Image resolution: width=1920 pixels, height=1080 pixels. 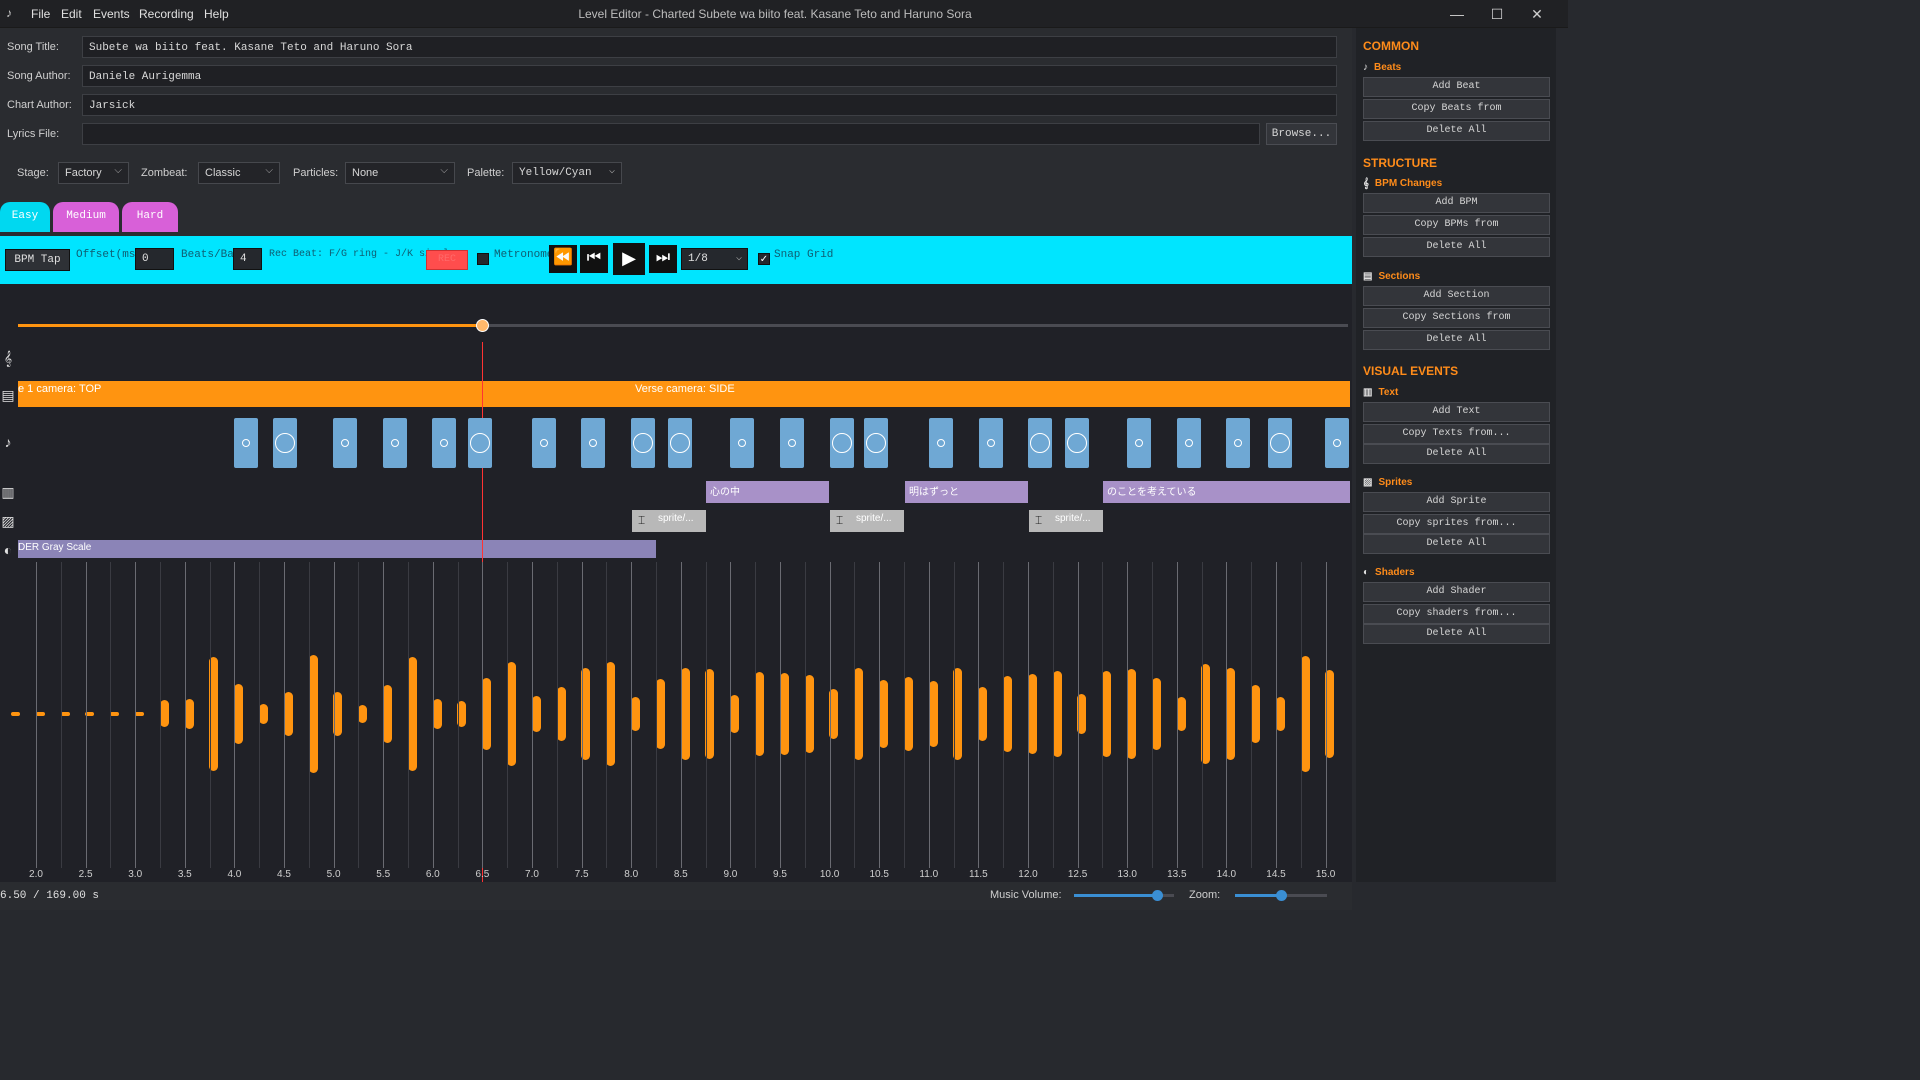 I want to click on copy-bpms-button: Copy BPMs from, so click(x=1456, y=225).